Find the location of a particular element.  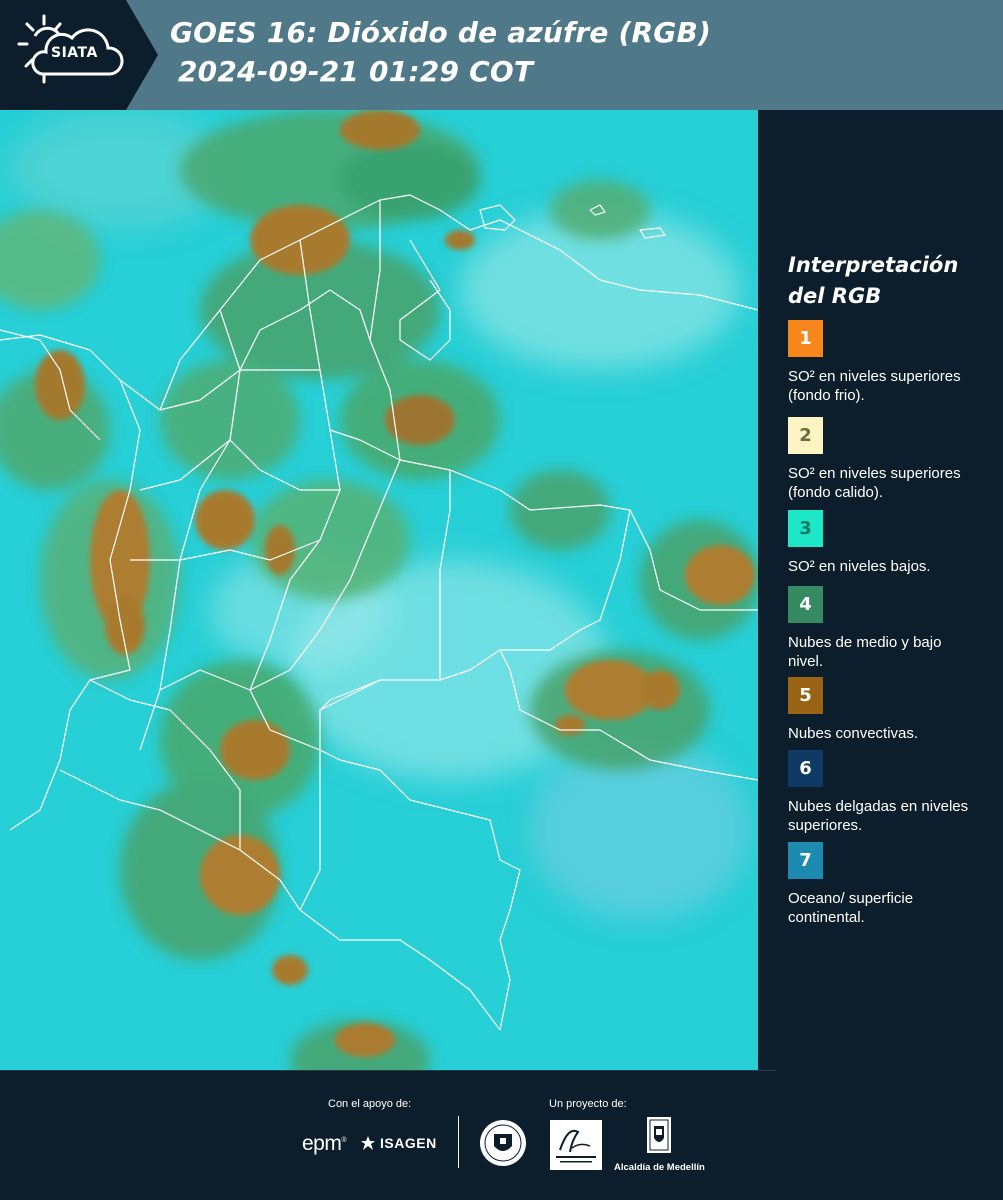

legend-swatch-4: 4 is located at coordinates (805, 604).